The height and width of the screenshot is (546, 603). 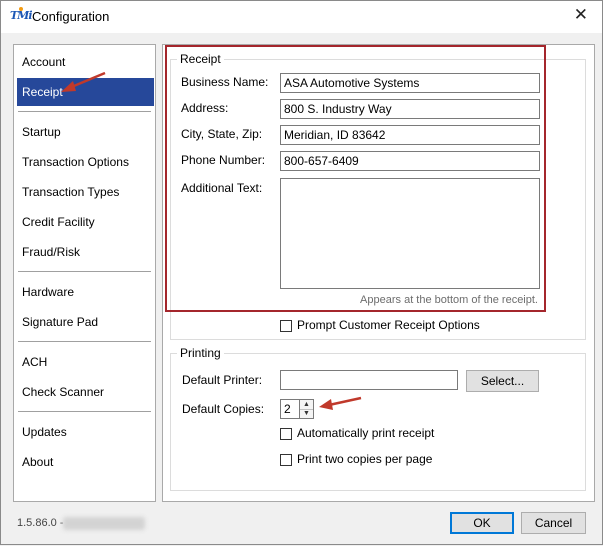 I want to click on additional-text-area, so click(x=410, y=233).